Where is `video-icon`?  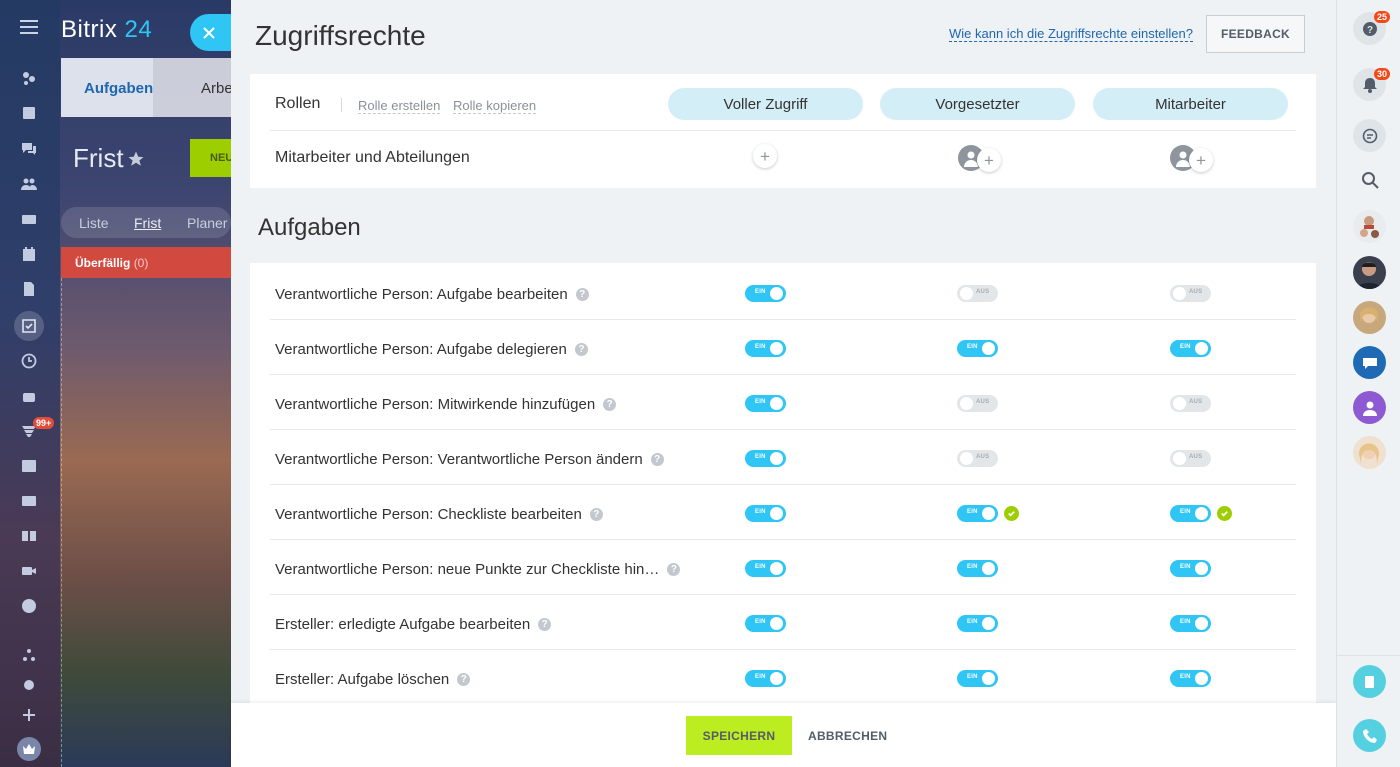
video-icon is located at coordinates (29, 571).